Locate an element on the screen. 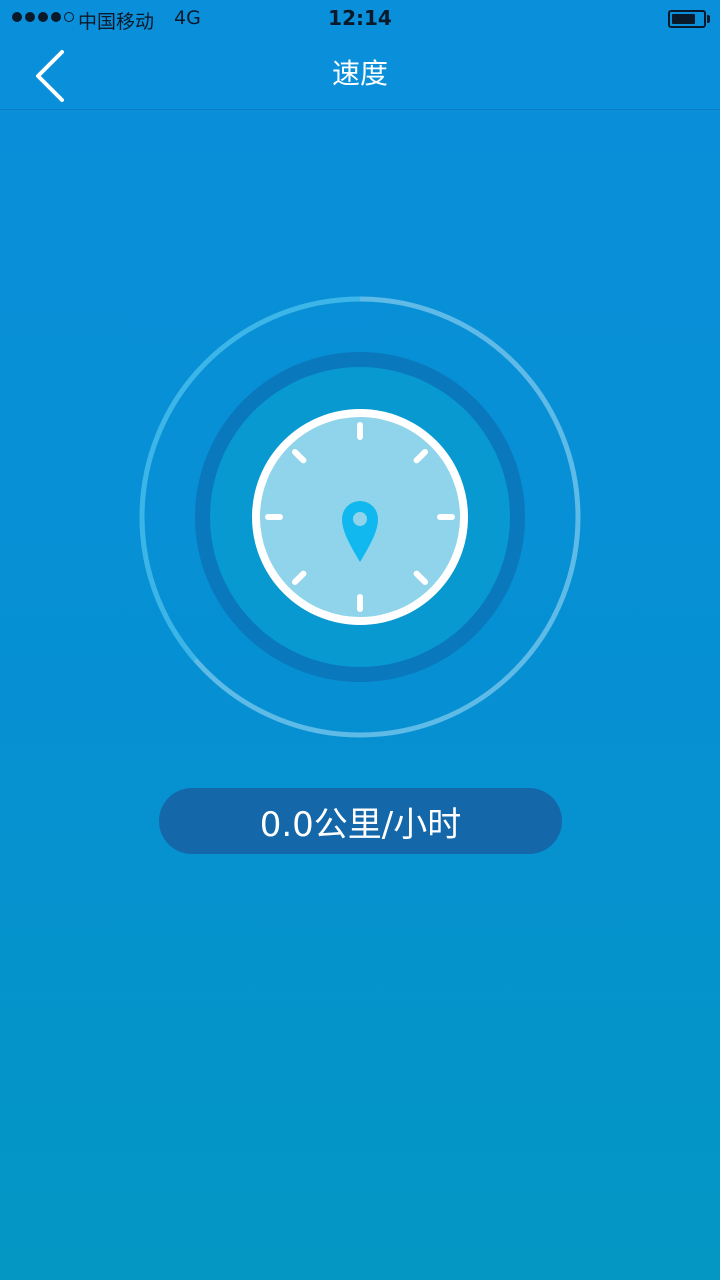 The width and height of the screenshot is (720, 1280). status-bar: 中国移动 4G 12:14 is located at coordinates (360, 19).